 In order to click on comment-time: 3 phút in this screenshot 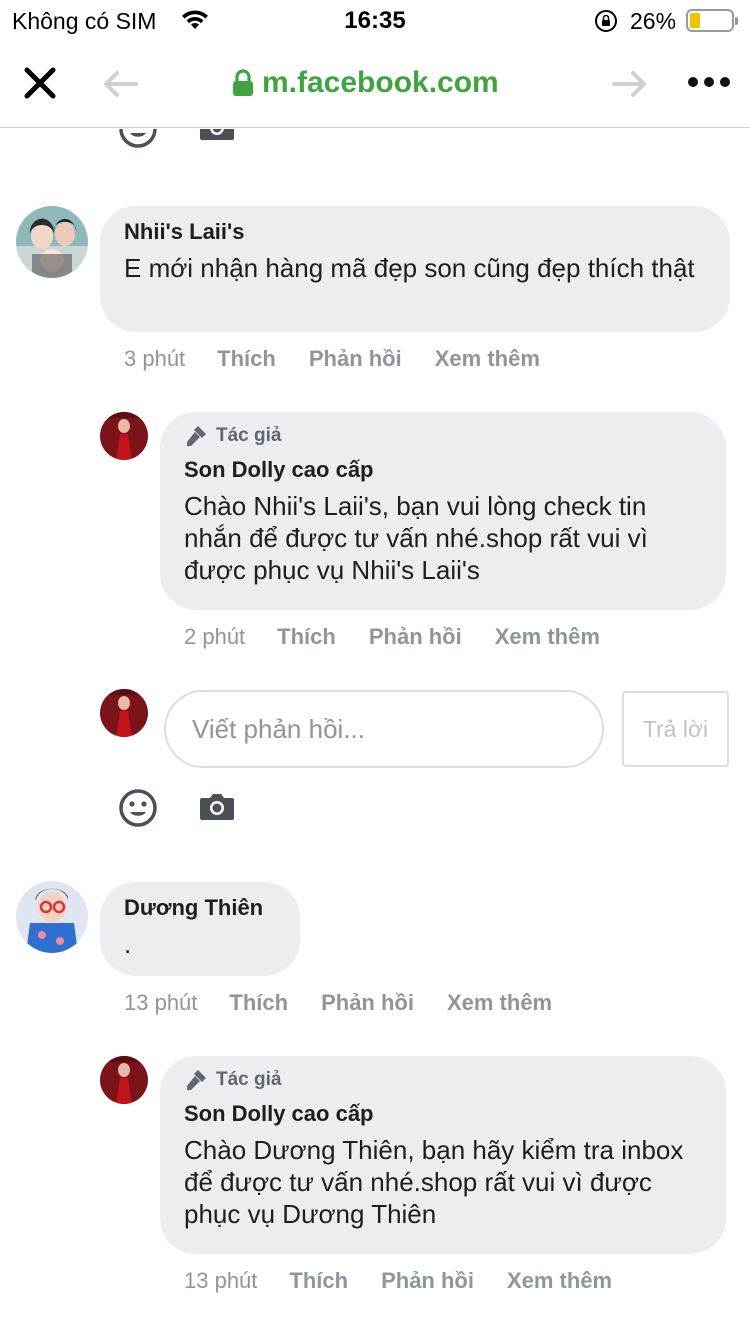, I will do `click(154, 359)`.